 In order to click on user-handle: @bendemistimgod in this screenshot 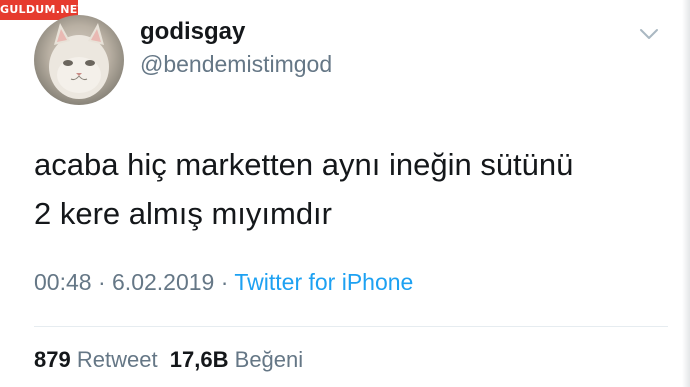, I will do `click(236, 64)`.